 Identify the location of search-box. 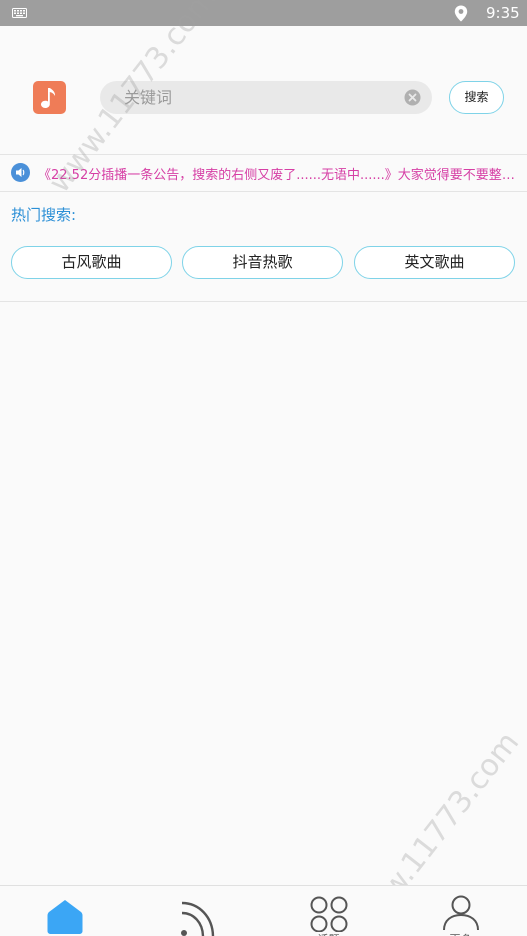
(266, 97).